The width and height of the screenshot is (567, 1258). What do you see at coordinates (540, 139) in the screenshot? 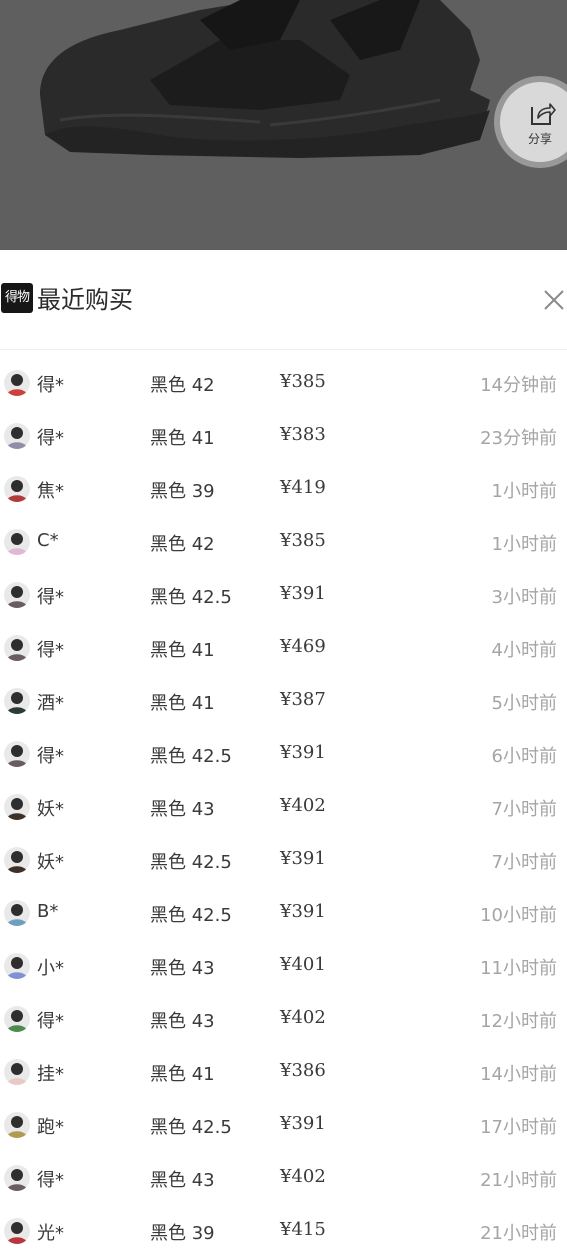
I see `share-label: 分享` at bounding box center [540, 139].